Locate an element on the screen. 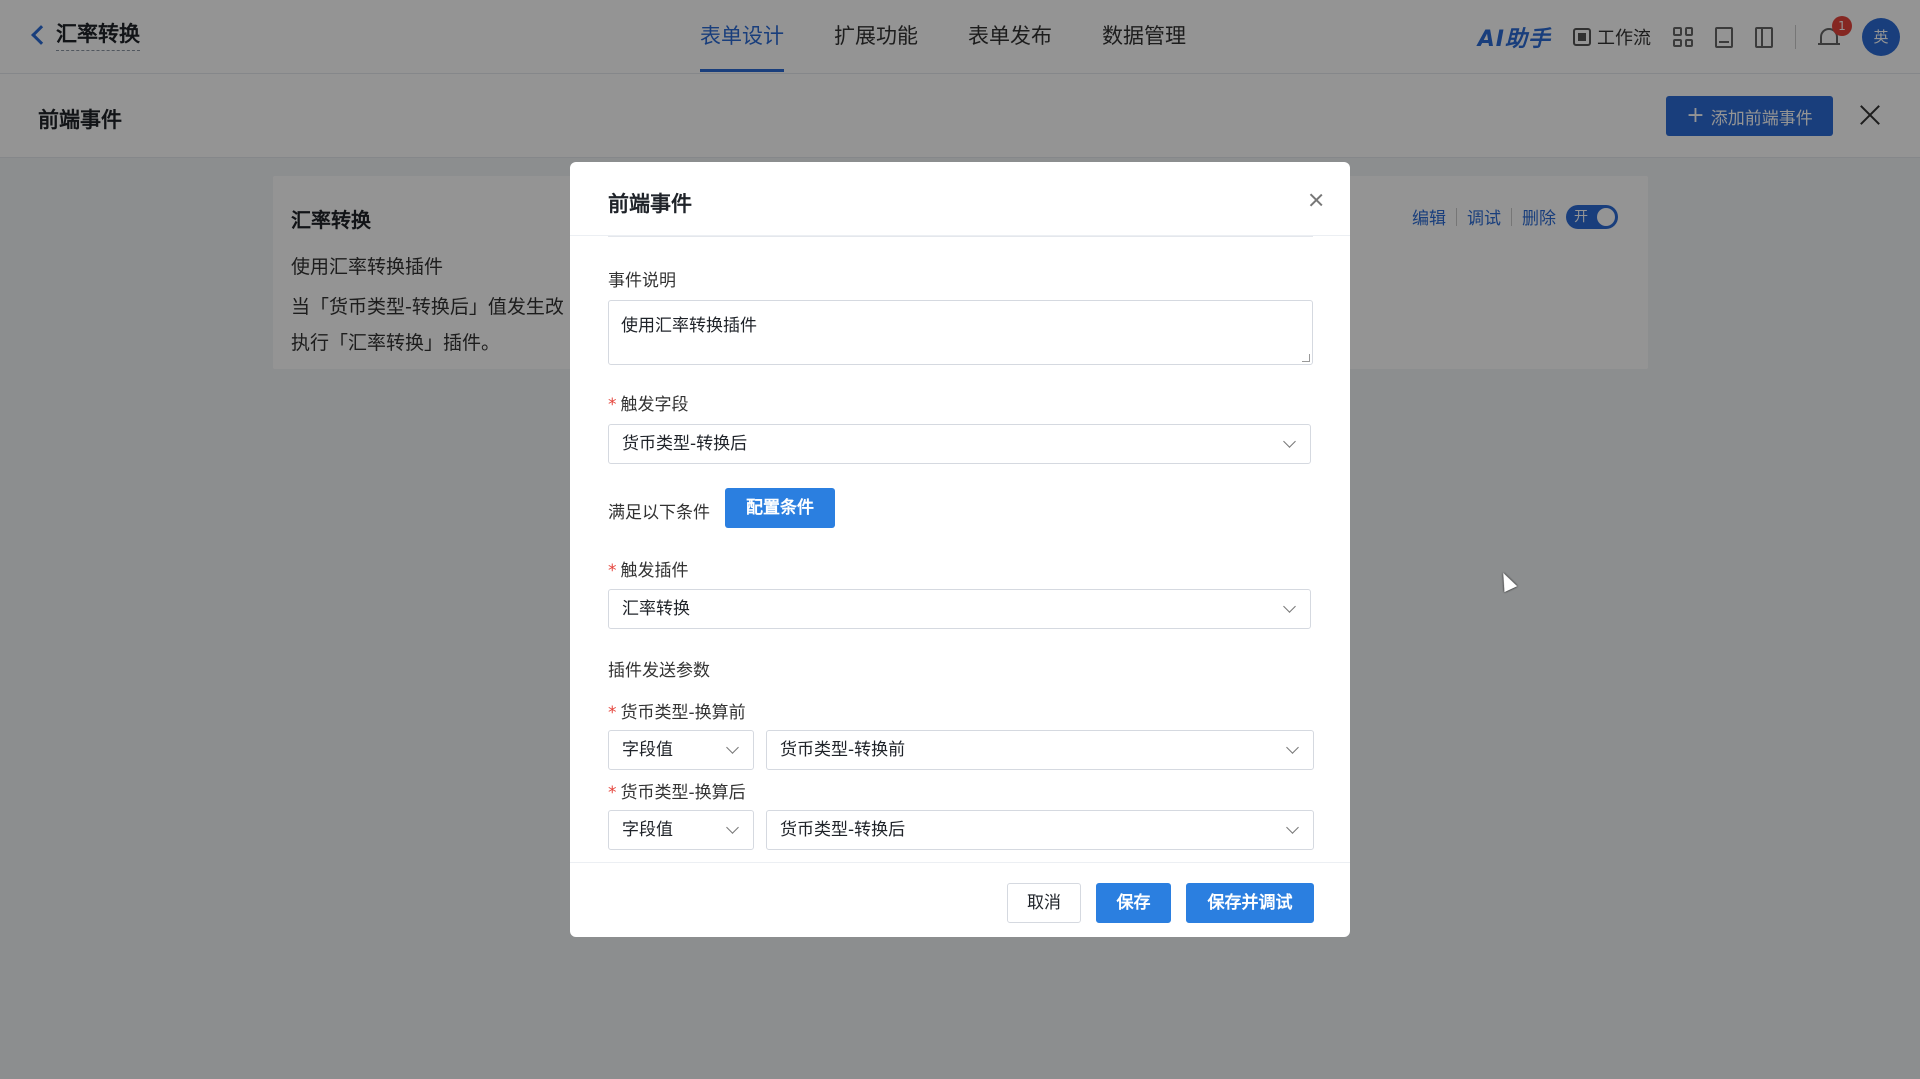  trigger-plugin-label: * 触发插件 is located at coordinates (648, 571).